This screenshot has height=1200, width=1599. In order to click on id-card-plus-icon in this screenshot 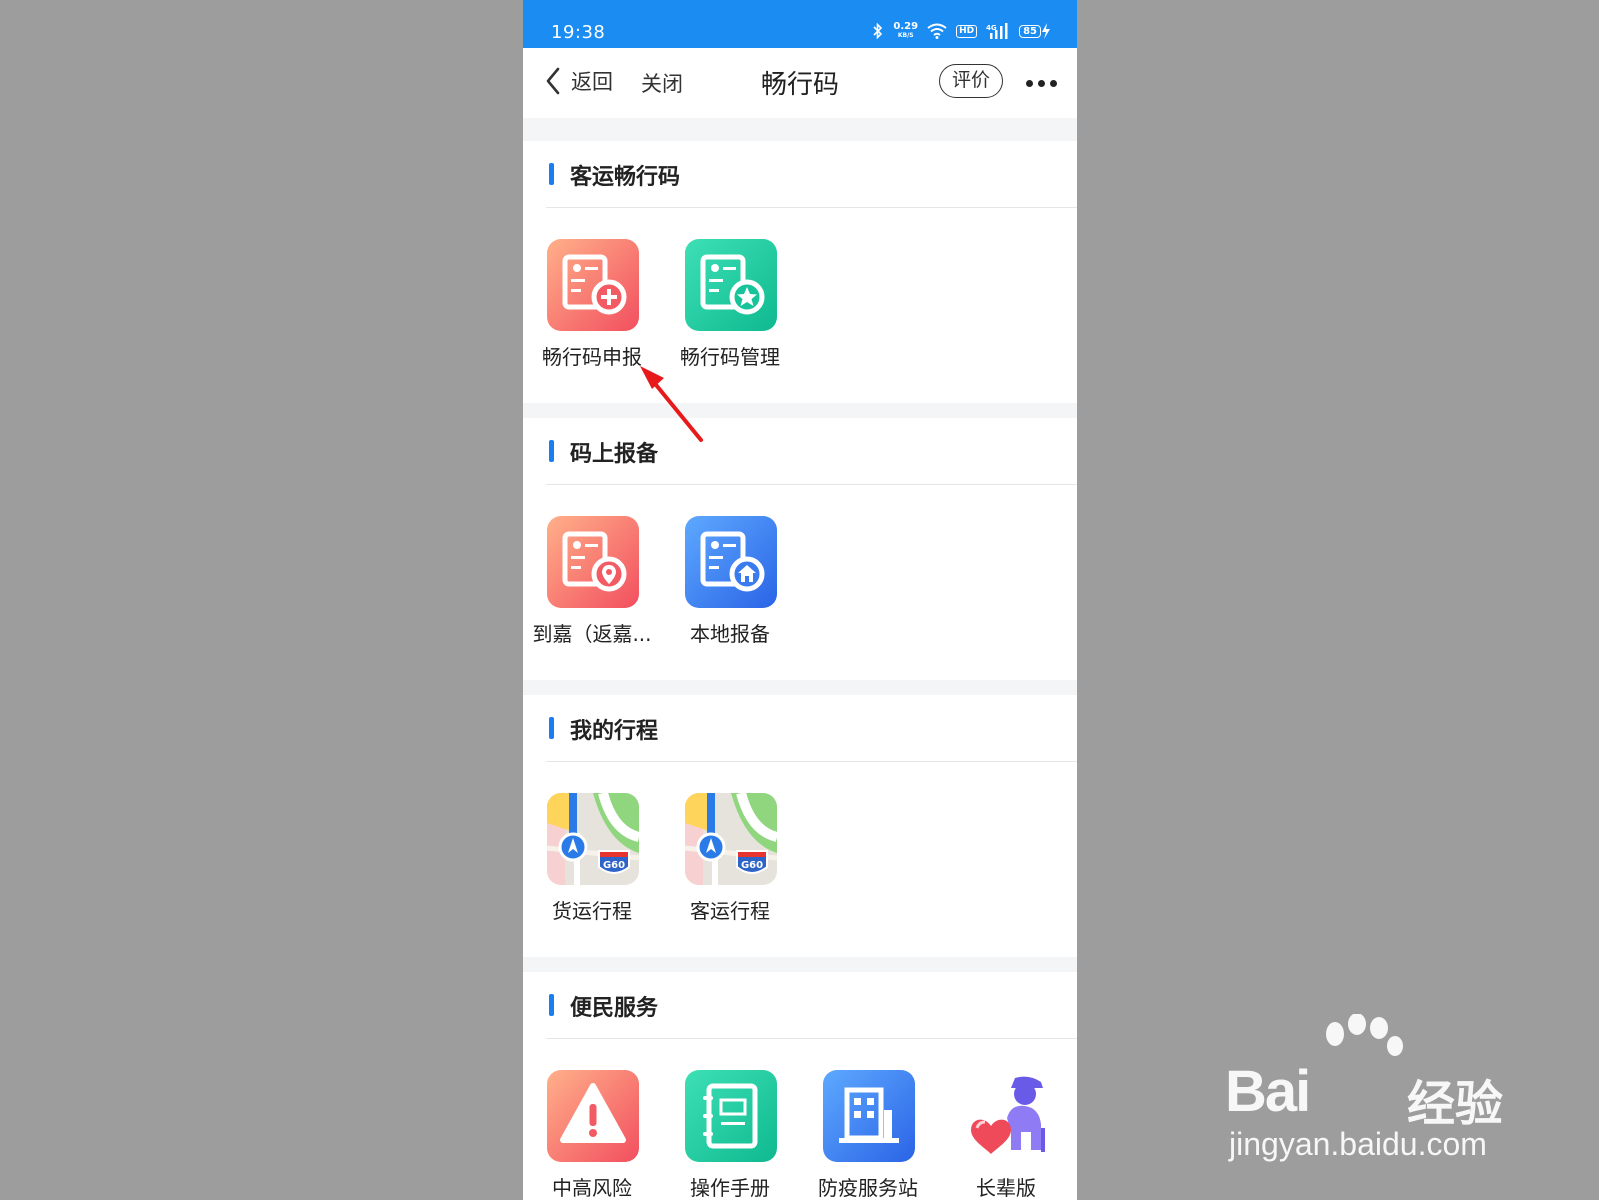, I will do `click(593, 285)`.